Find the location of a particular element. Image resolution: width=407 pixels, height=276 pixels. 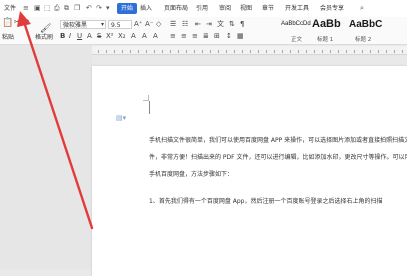

char-shading-icon: A is located at coordinates (155, 36).